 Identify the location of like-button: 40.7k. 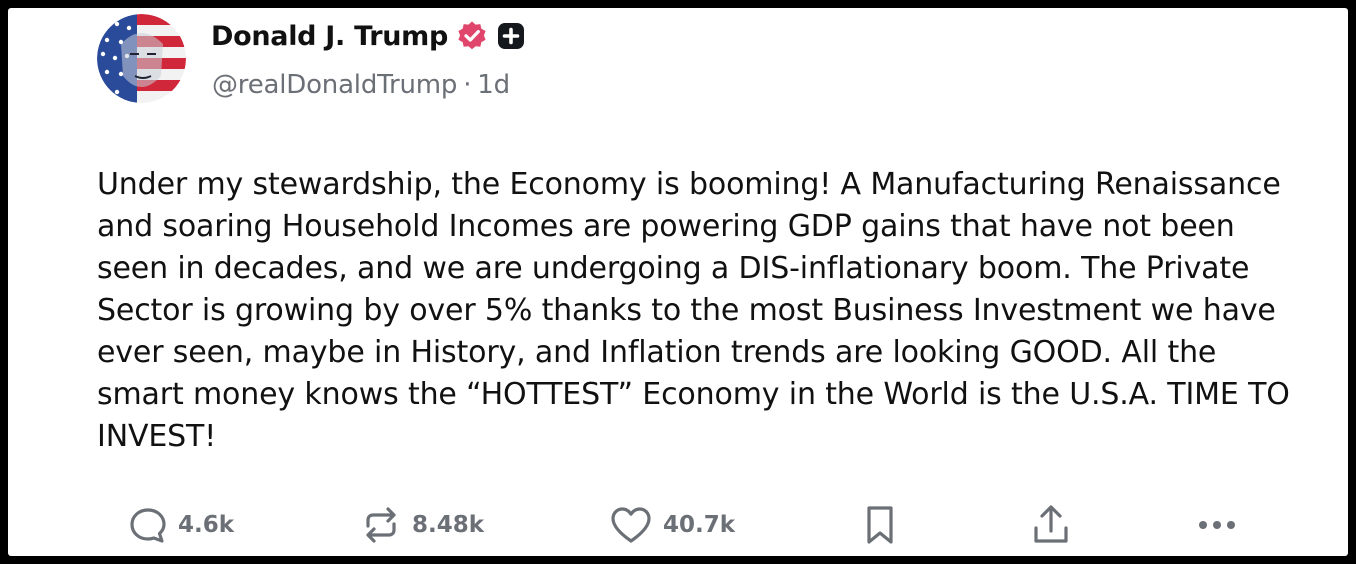
(672, 525).